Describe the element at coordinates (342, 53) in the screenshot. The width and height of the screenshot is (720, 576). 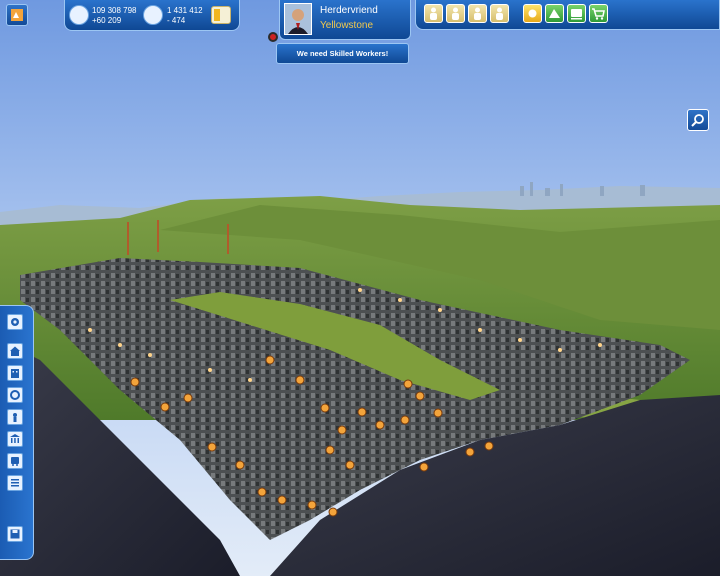
I see `notification-banner: We need Skilled Workers!` at that location.